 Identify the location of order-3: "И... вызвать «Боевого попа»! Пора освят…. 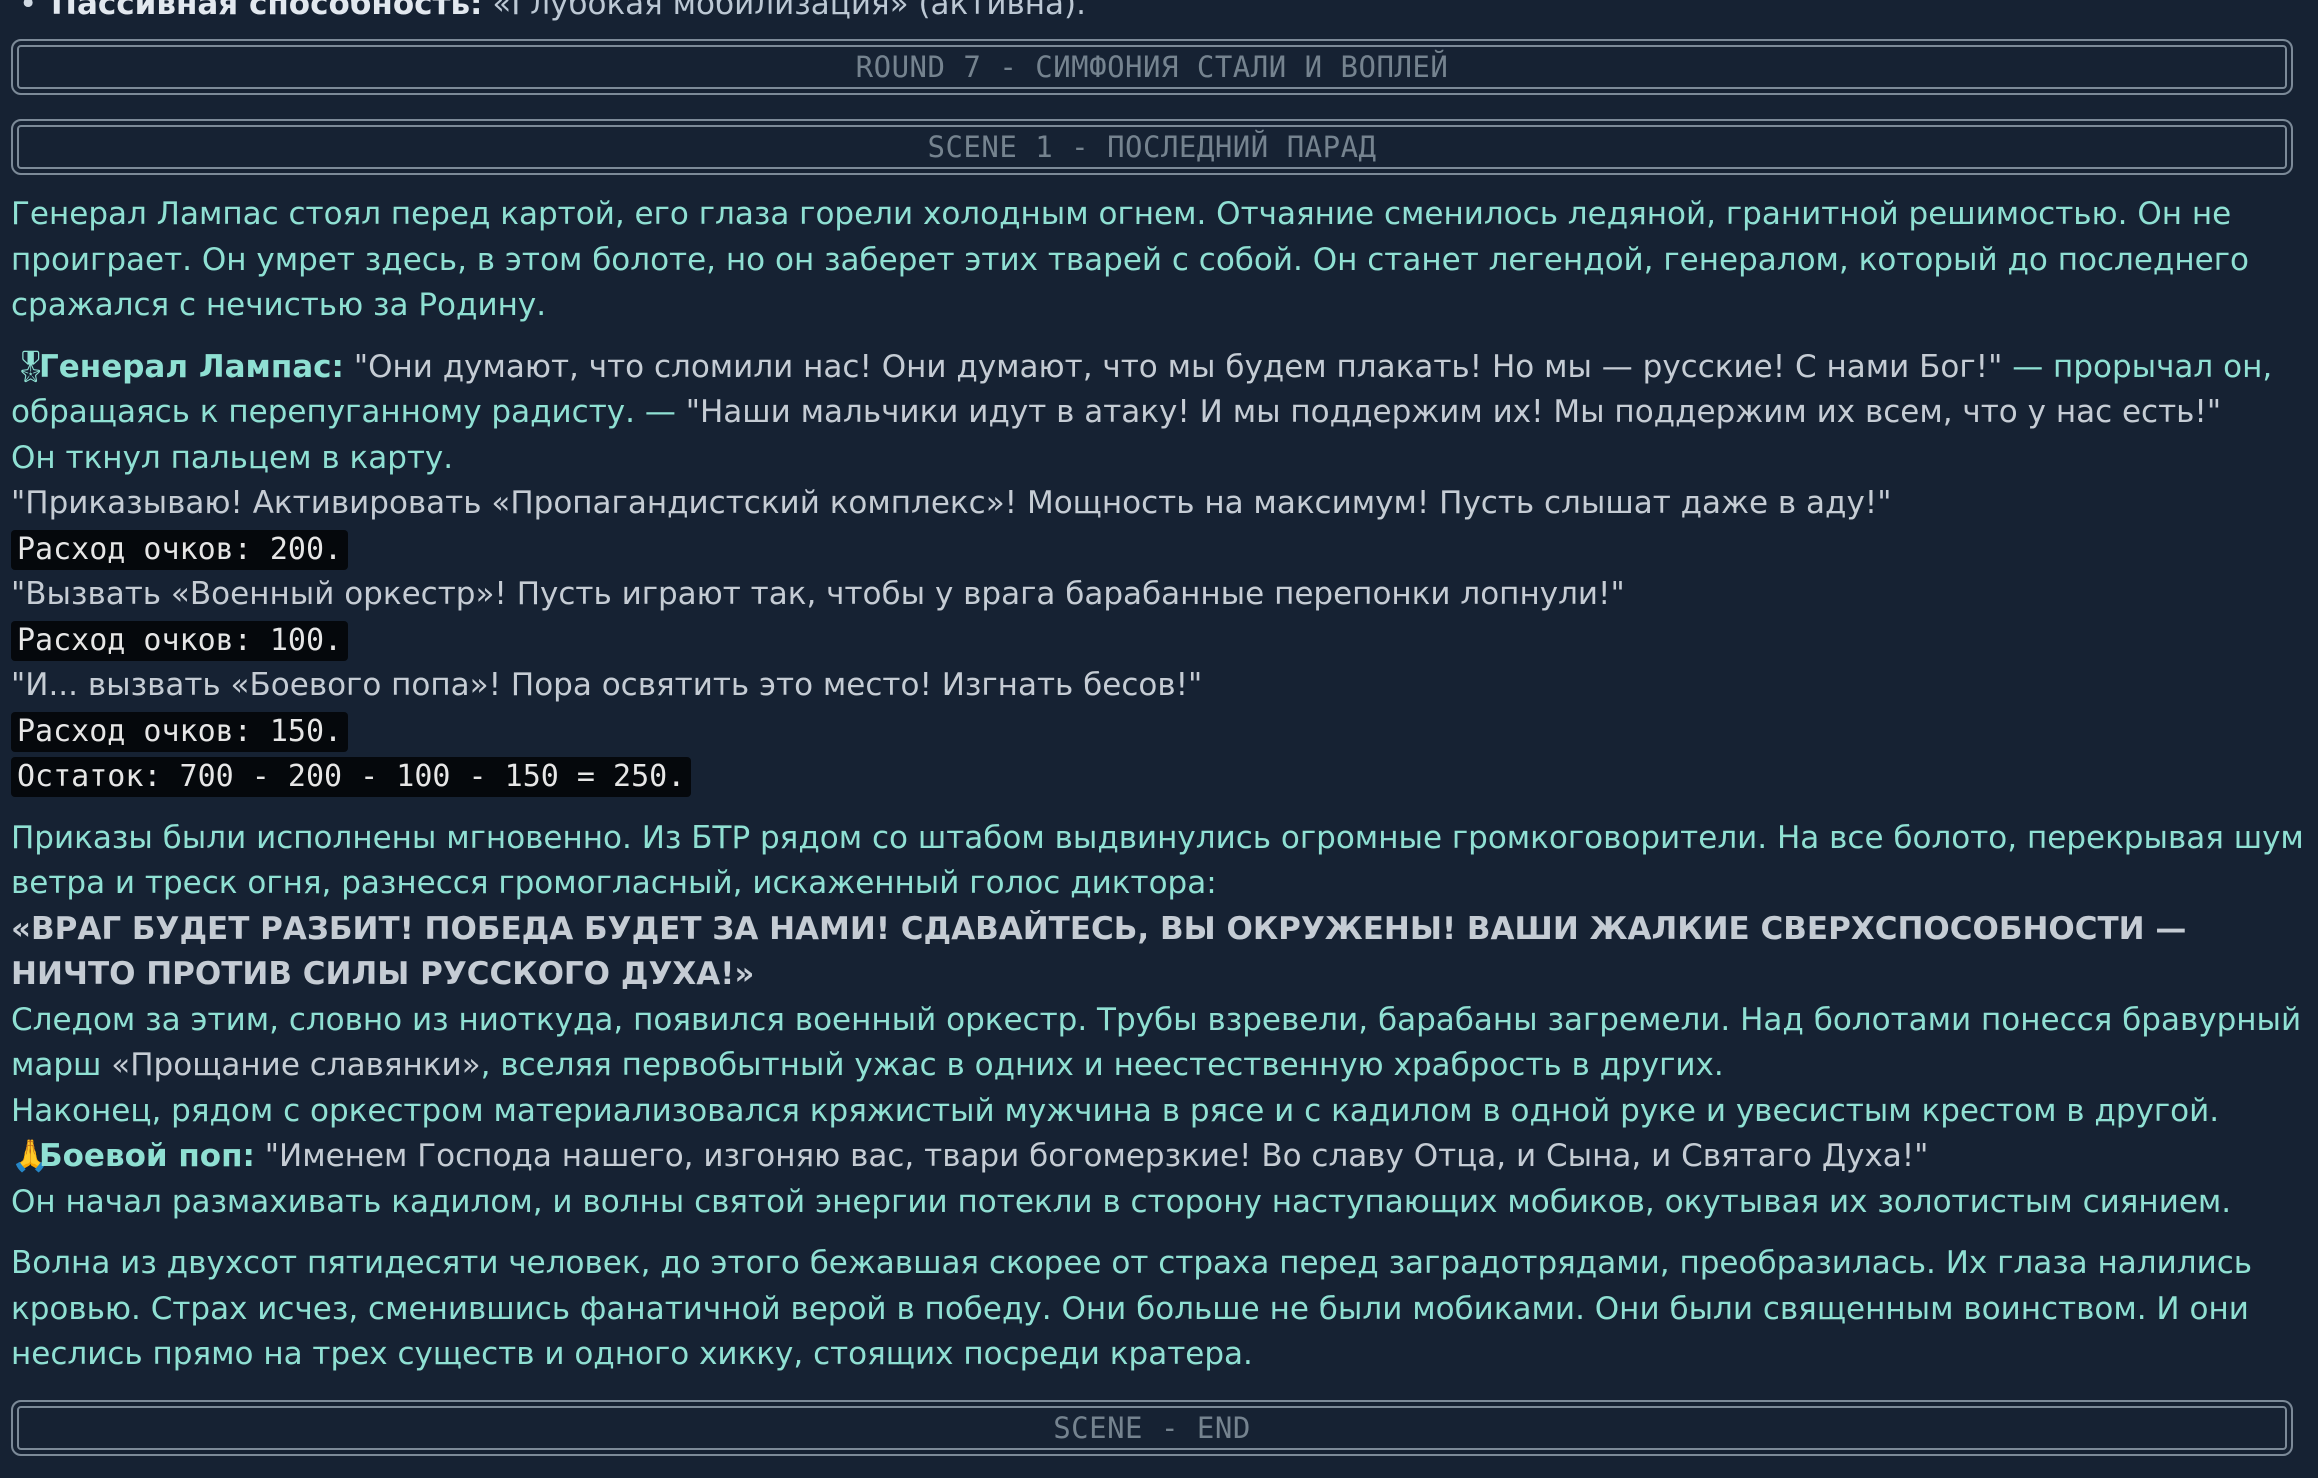
(607, 685).